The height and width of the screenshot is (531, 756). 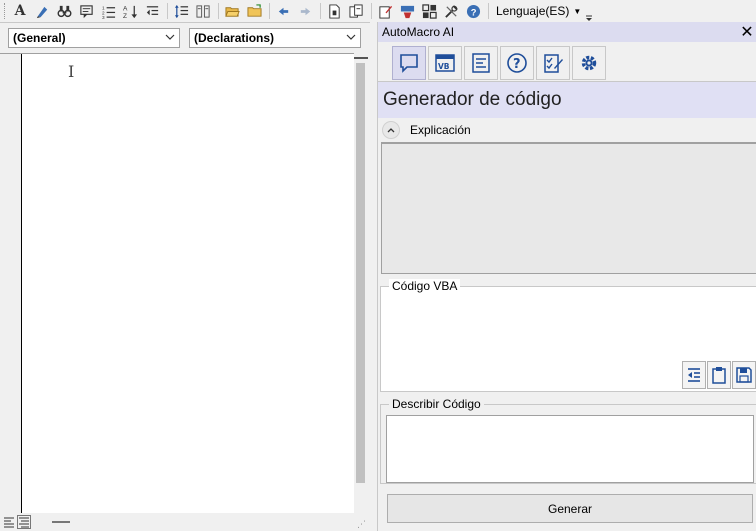 What do you see at coordinates (203, 11) in the screenshot?
I see `columns-icon` at bounding box center [203, 11].